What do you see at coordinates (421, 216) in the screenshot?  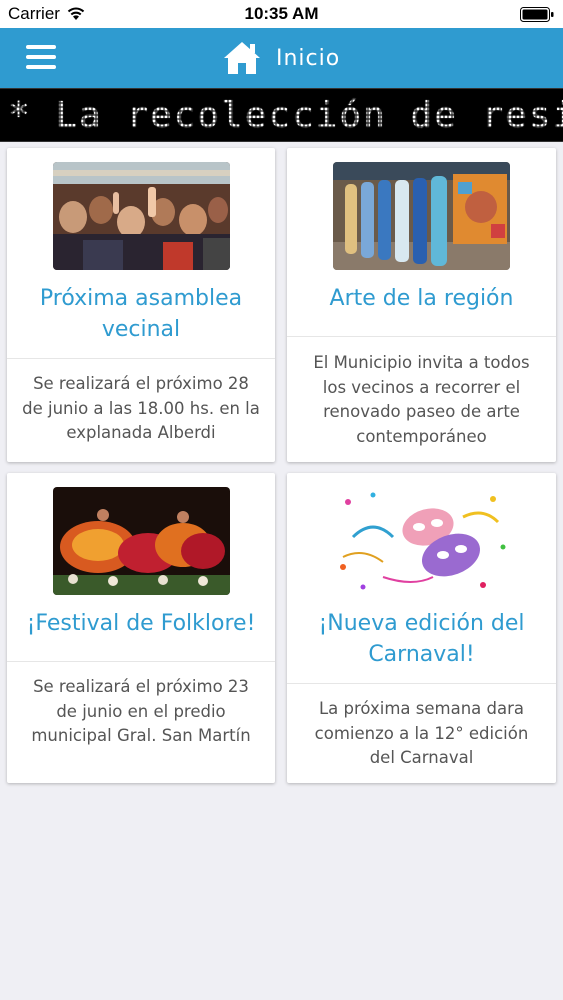 I see `painted-art-panels-photo` at bounding box center [421, 216].